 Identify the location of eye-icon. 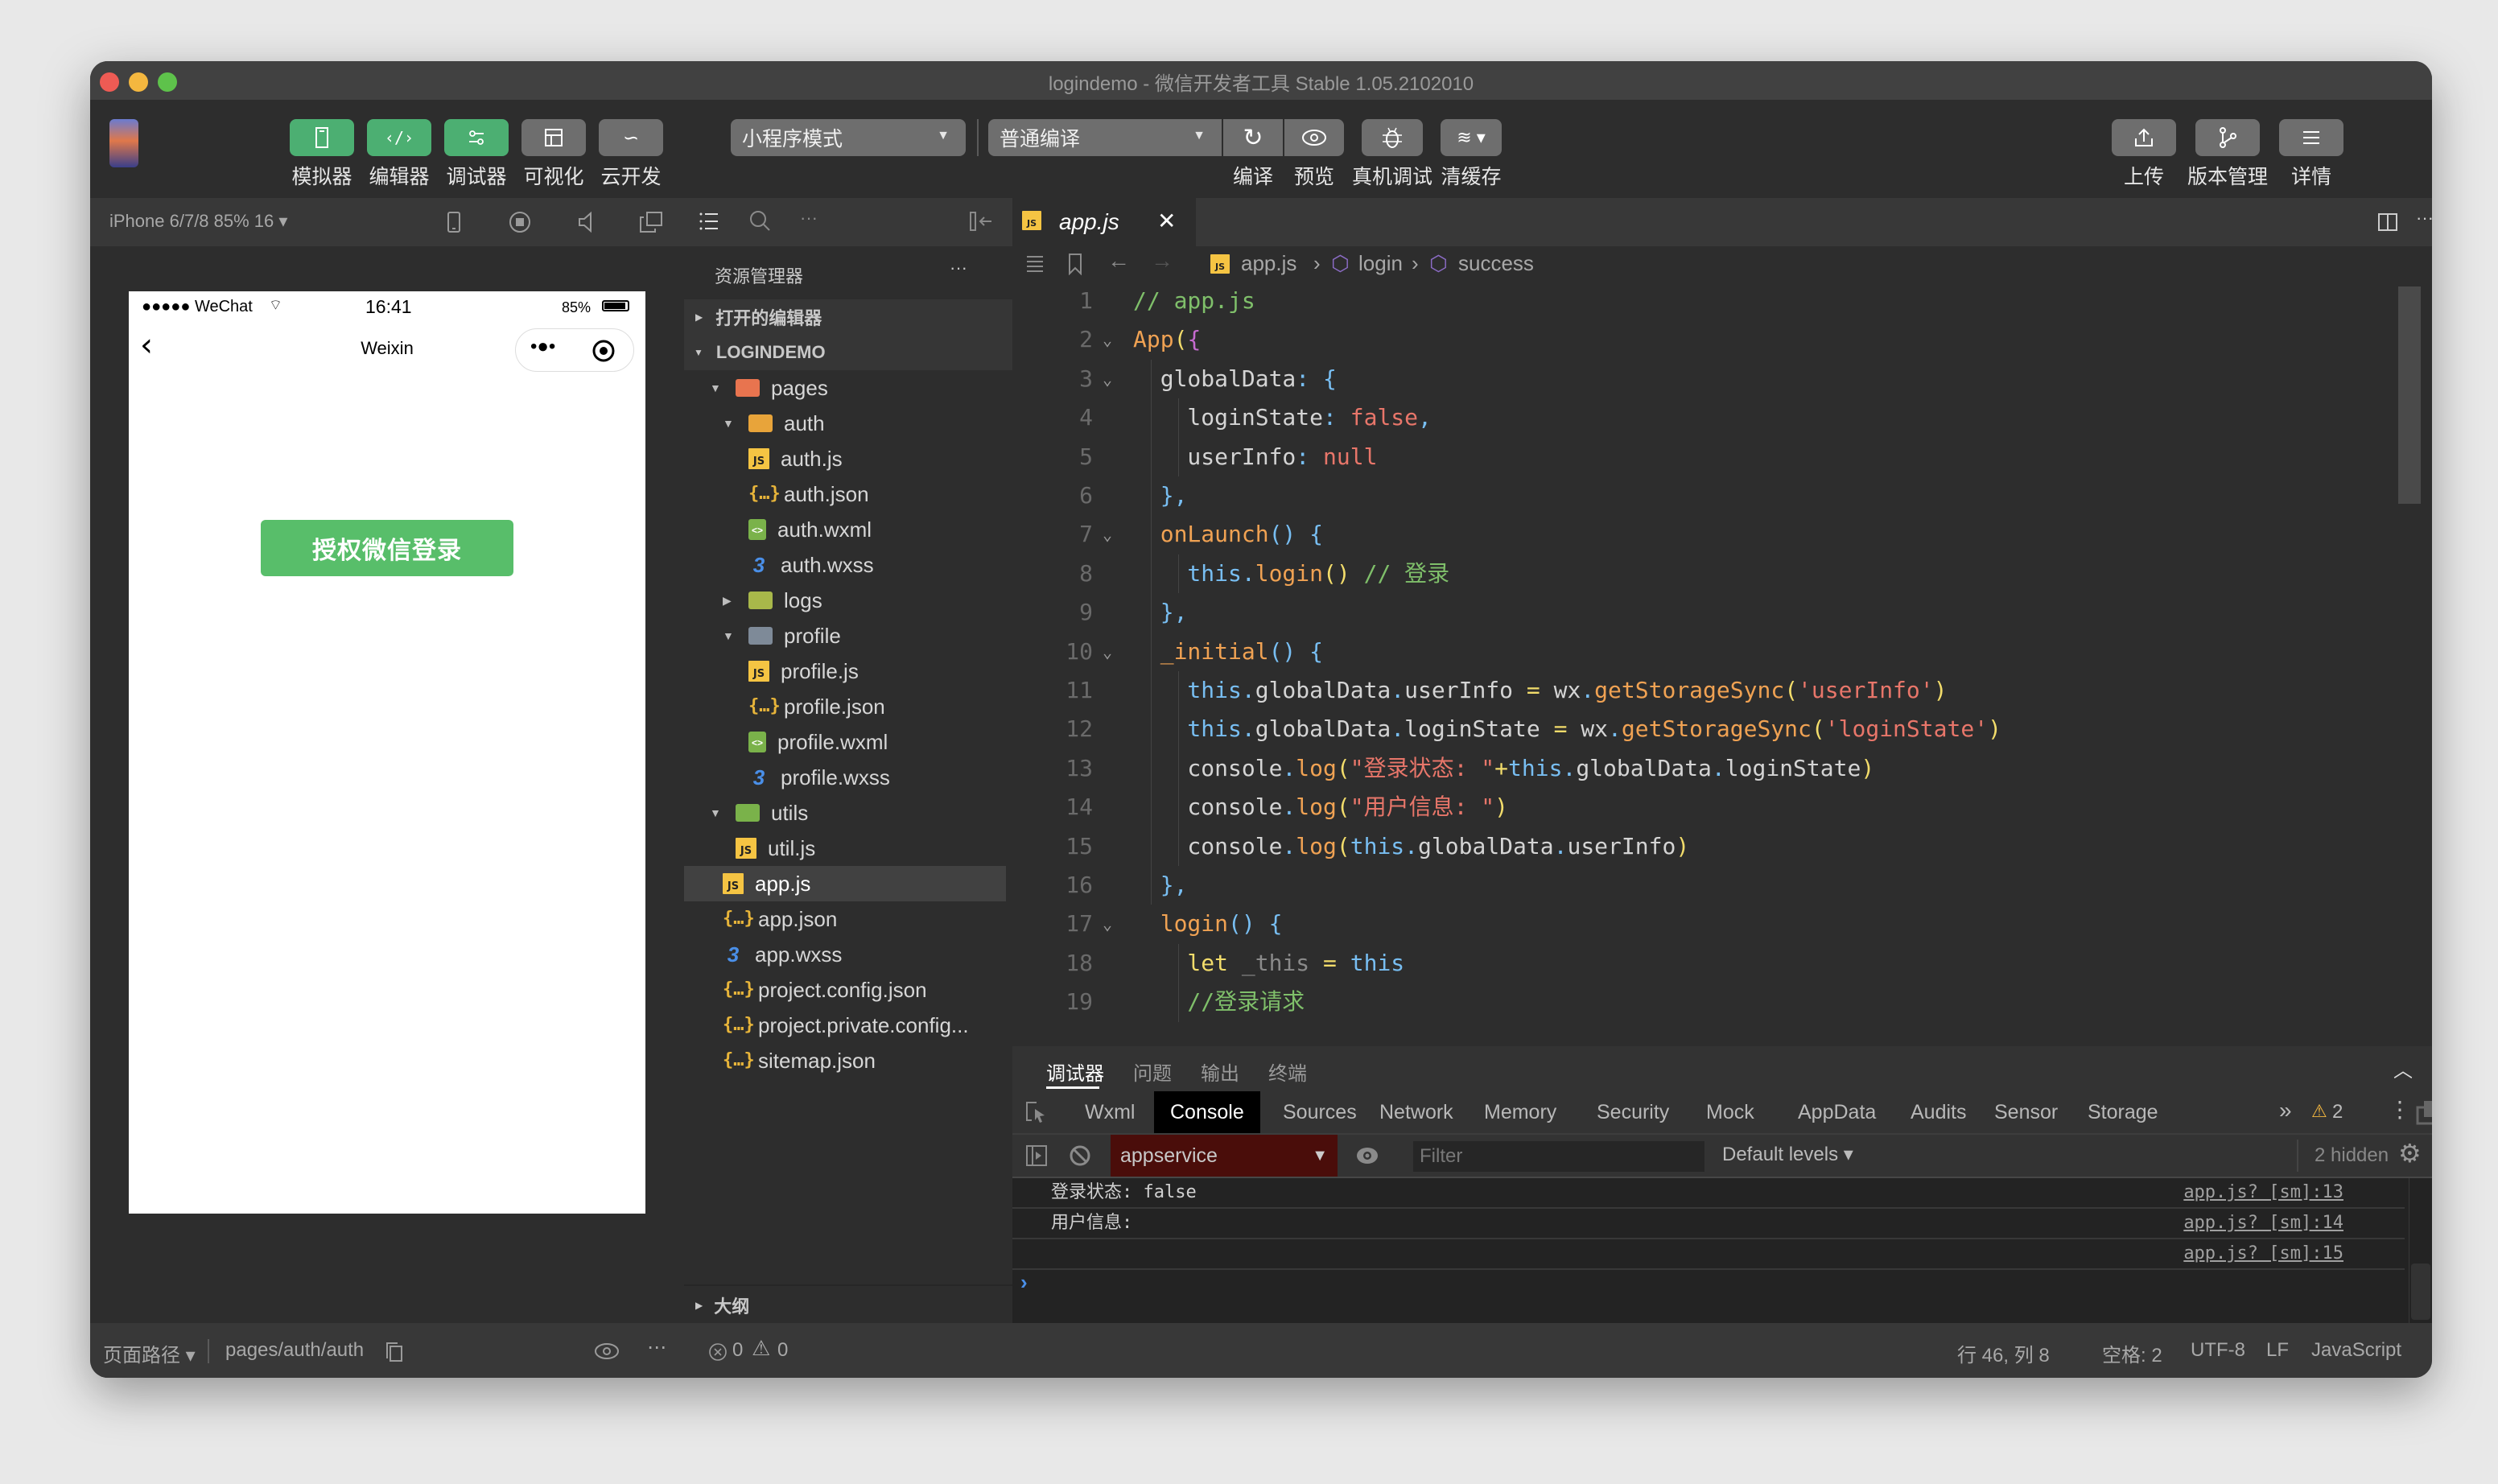
(607, 1351).